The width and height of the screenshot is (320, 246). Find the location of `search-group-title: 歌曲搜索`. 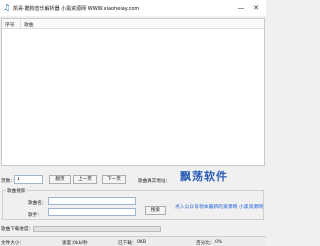

search-group-title: 歌曲搜索 is located at coordinates (16, 191).